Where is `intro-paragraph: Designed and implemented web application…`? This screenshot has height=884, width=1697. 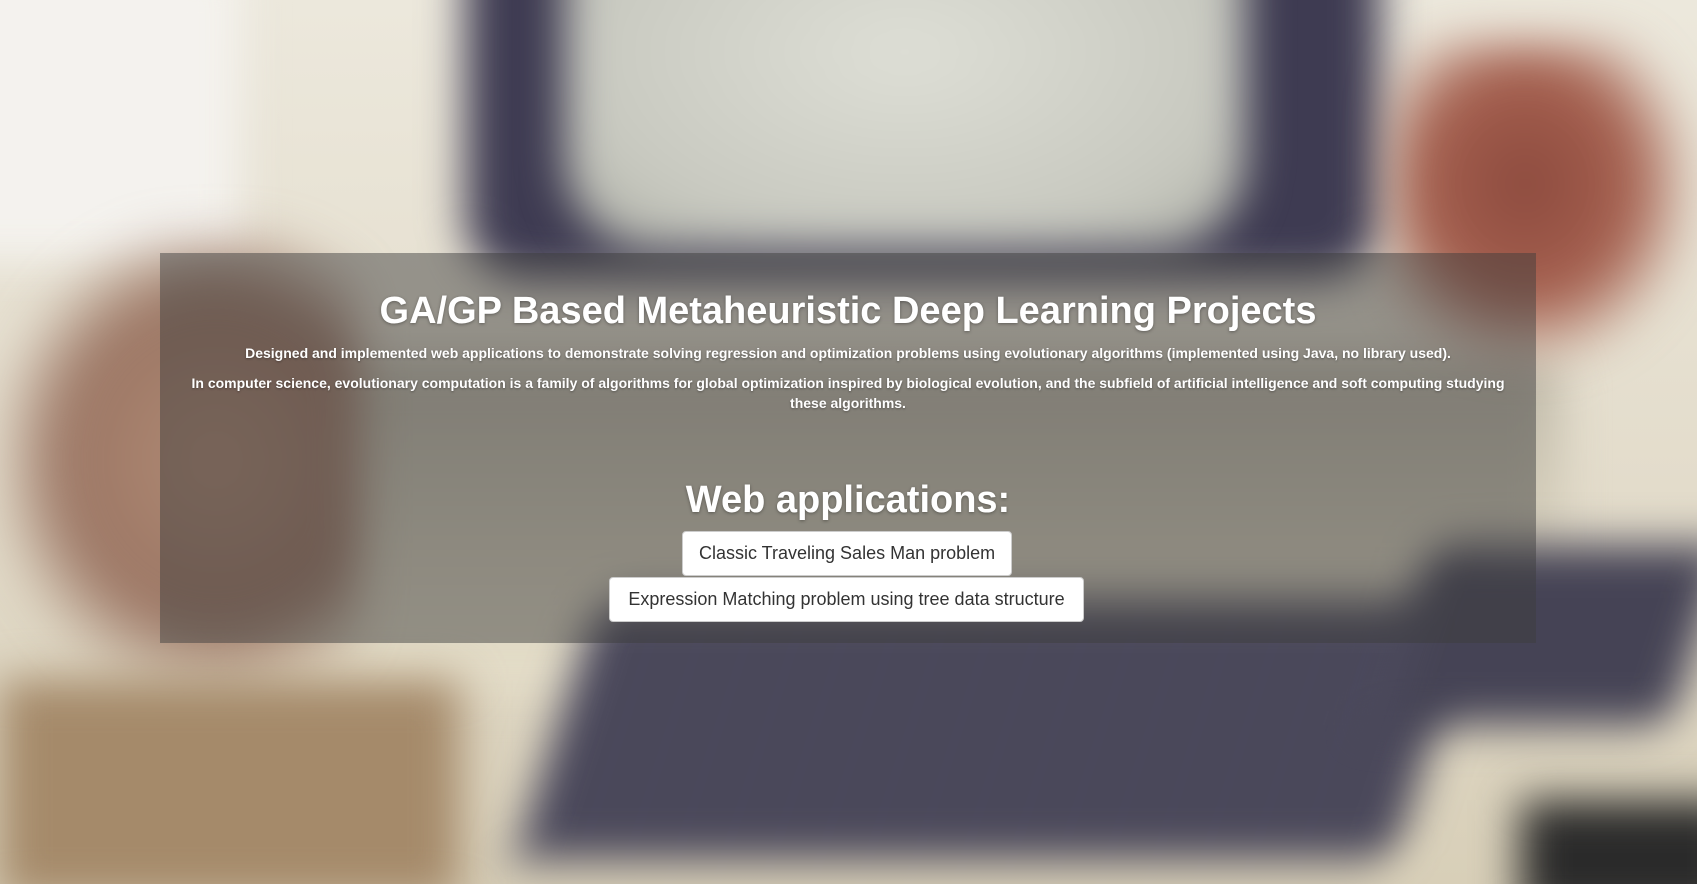 intro-paragraph: Designed and implemented web application… is located at coordinates (848, 353).